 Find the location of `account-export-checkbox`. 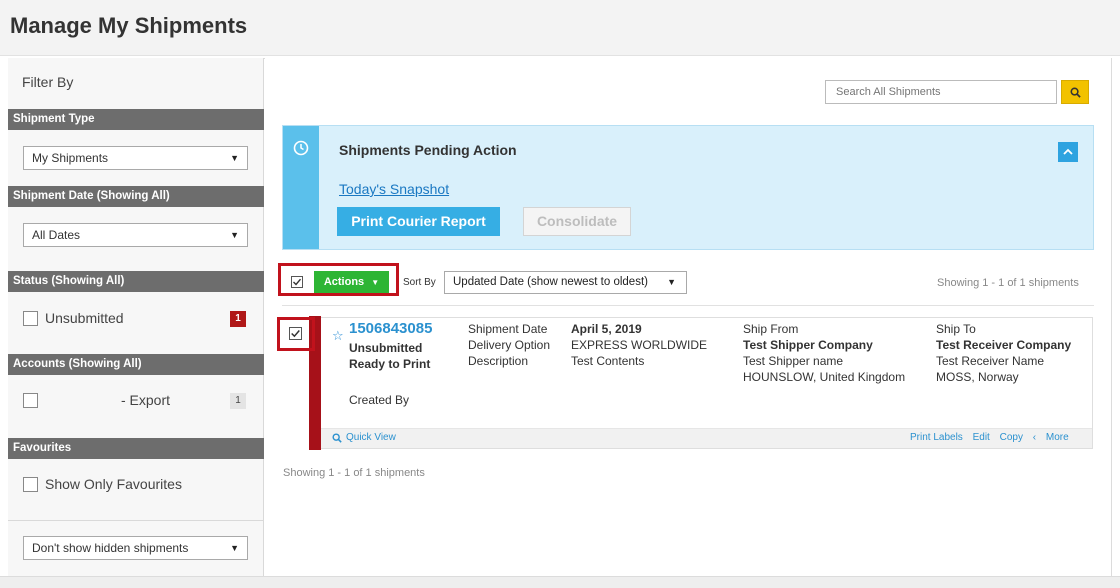

account-export-checkbox is located at coordinates (30, 400).